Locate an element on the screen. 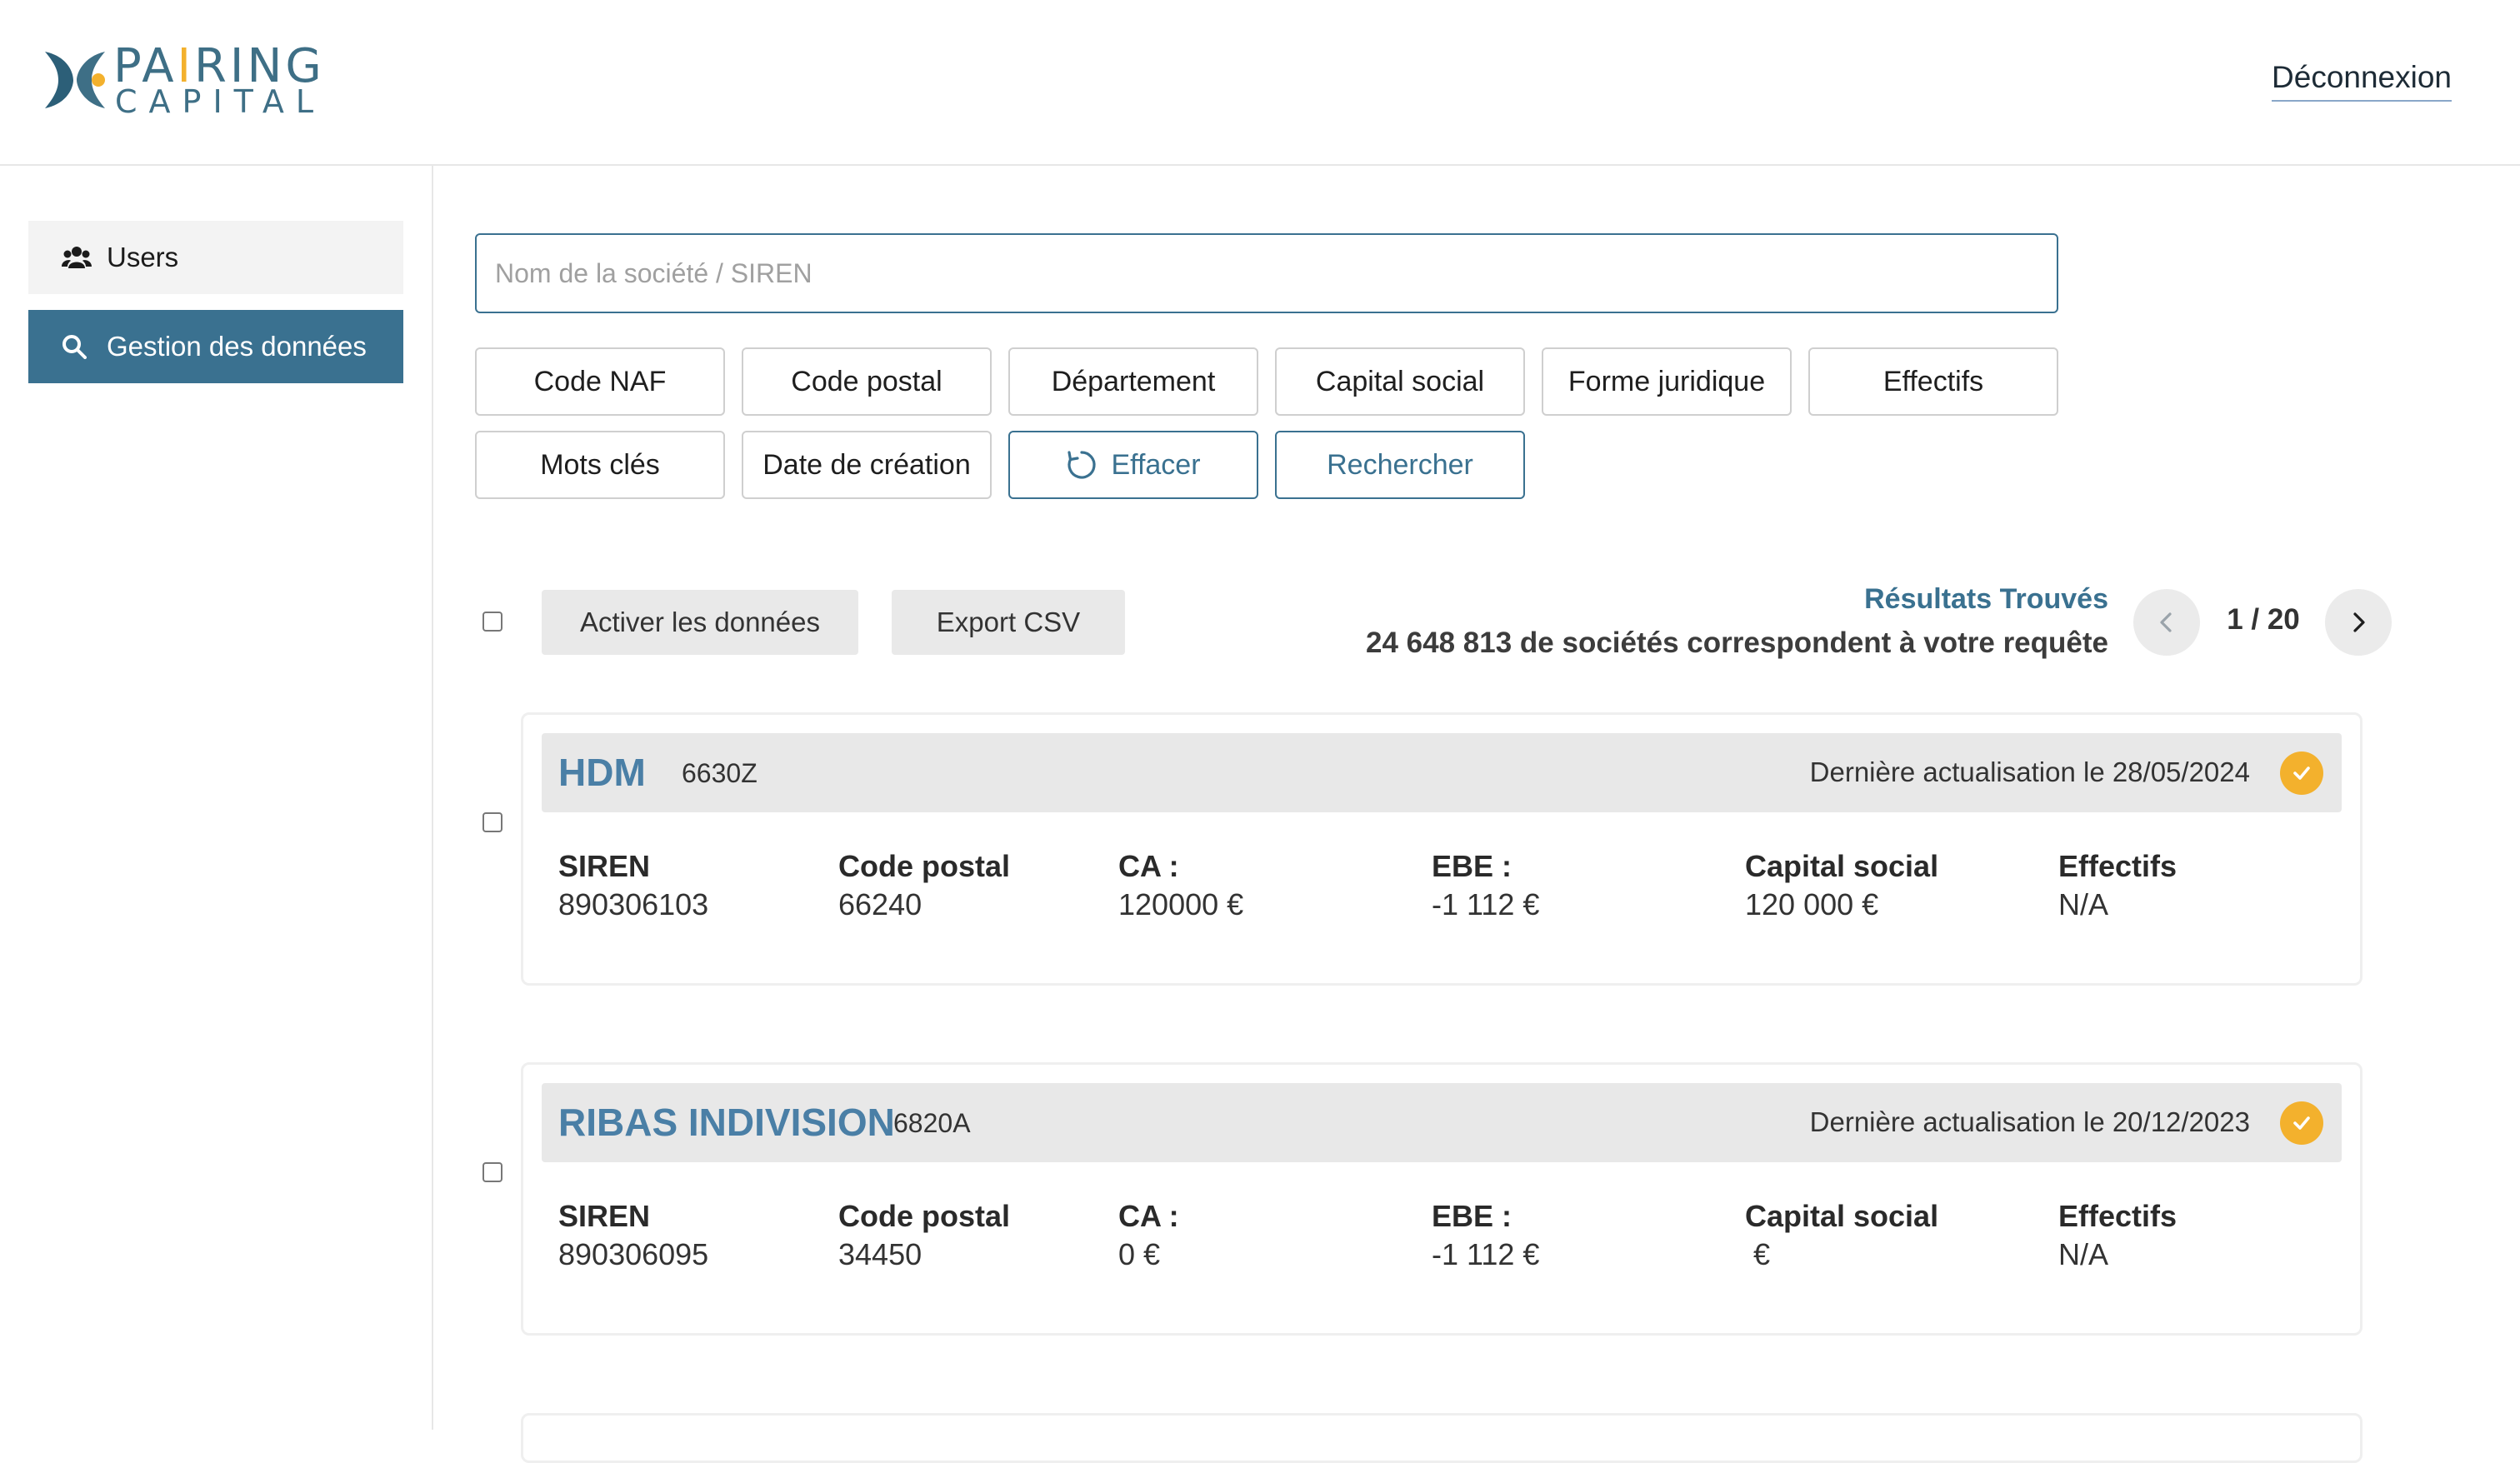 This screenshot has width=2520, height=1463. last-update-text: Dernière actualisation le 20/12/2023 is located at coordinates (2030, 1121).